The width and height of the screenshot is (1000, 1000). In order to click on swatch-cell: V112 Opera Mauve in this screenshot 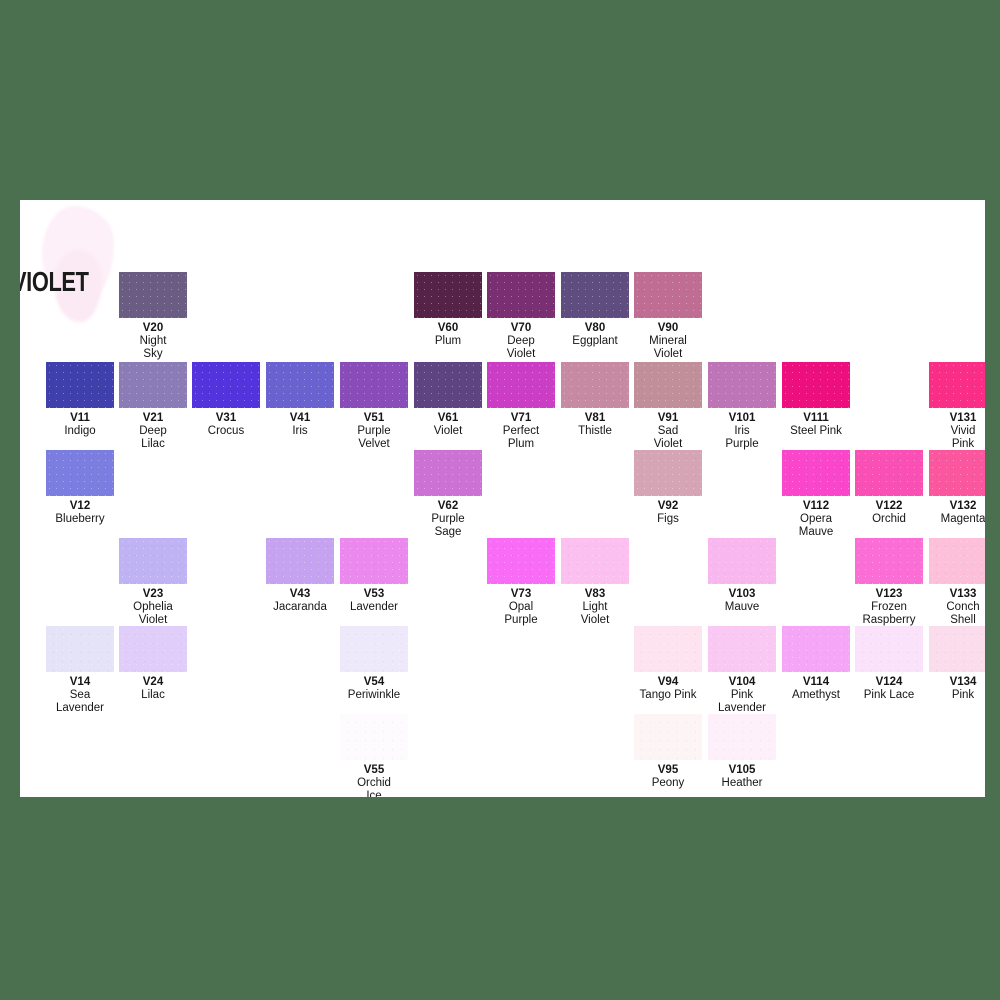, I will do `click(816, 494)`.